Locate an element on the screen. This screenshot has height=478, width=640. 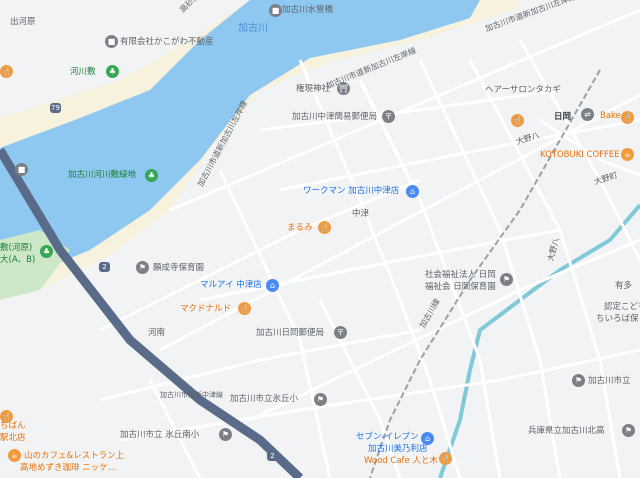
place-label: ちいろば保 is located at coordinates (617, 319).